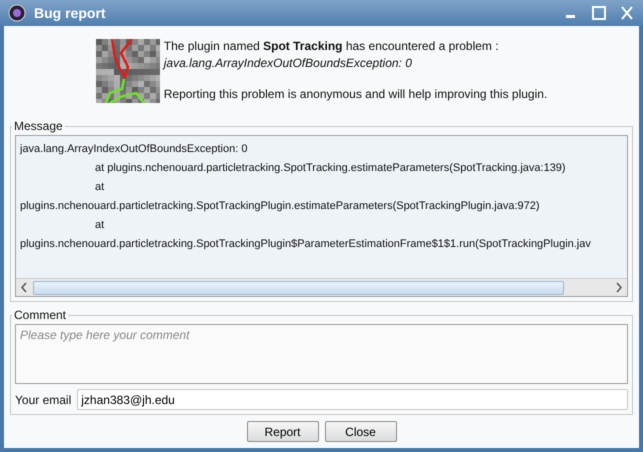  What do you see at coordinates (128, 71) in the screenshot?
I see `particle-tracks-drawing` at bounding box center [128, 71].